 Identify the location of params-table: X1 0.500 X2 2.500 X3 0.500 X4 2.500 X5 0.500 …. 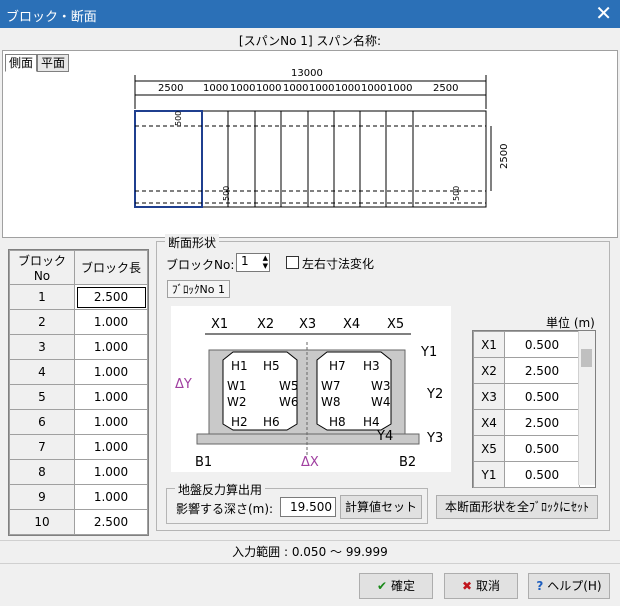
(534, 409).